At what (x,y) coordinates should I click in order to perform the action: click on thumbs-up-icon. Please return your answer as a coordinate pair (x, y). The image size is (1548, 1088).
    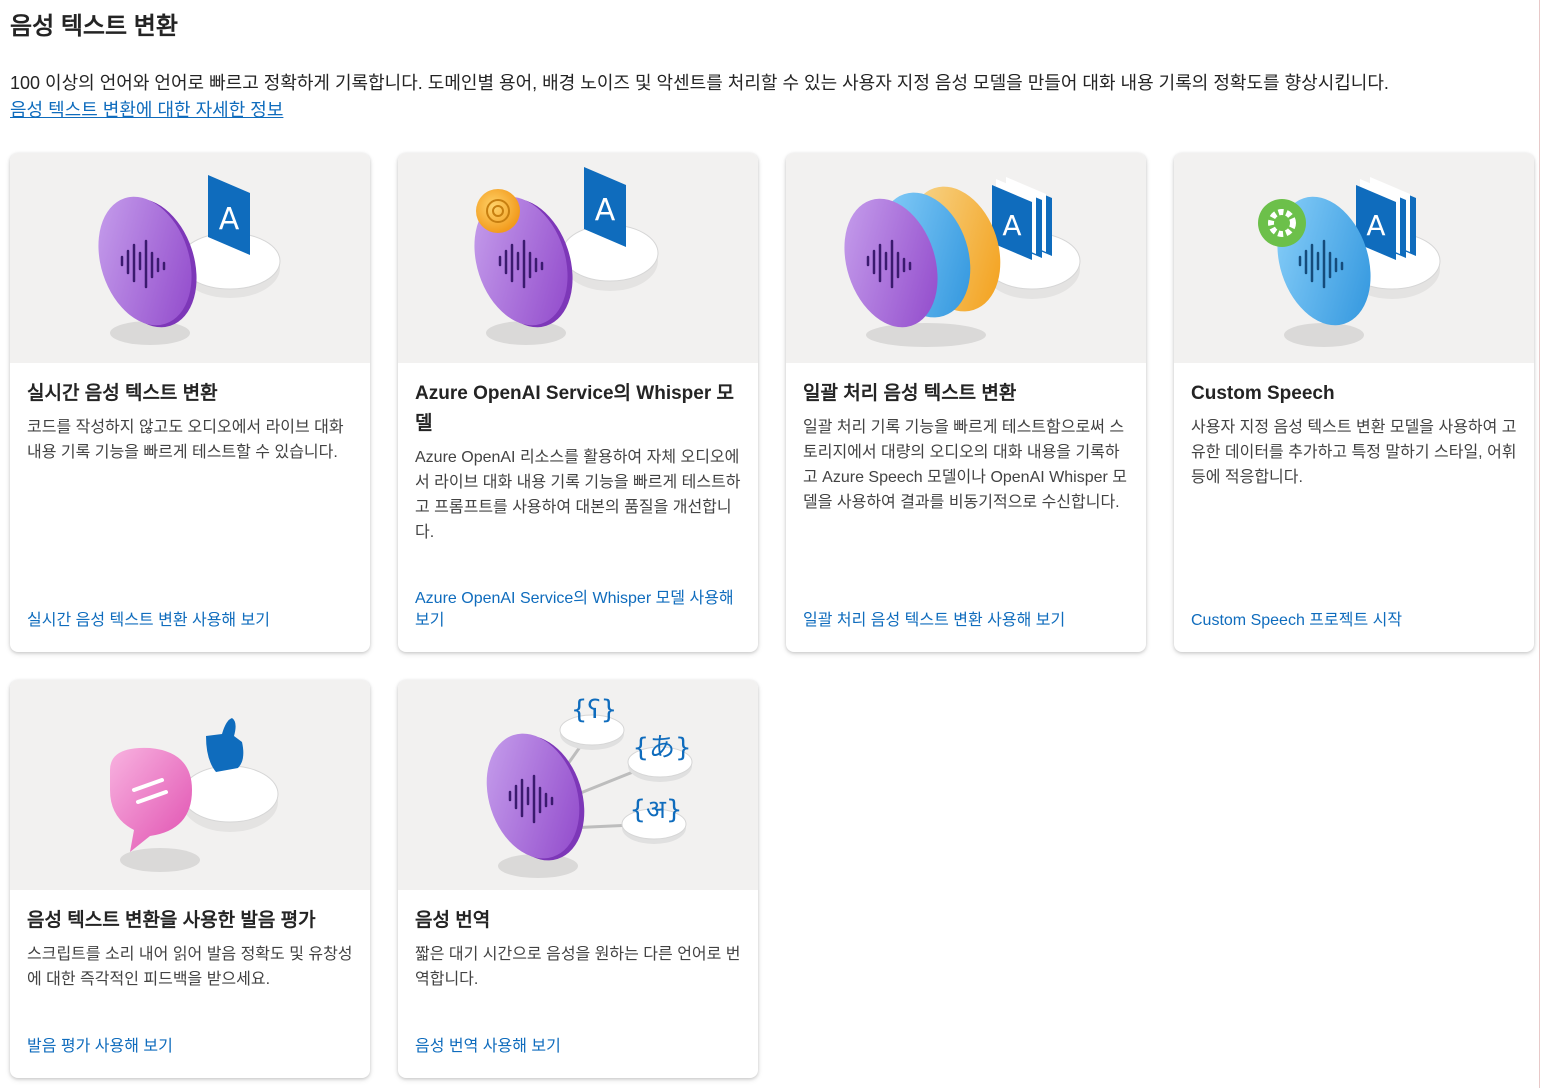
    Looking at the image, I should click on (194, 795).